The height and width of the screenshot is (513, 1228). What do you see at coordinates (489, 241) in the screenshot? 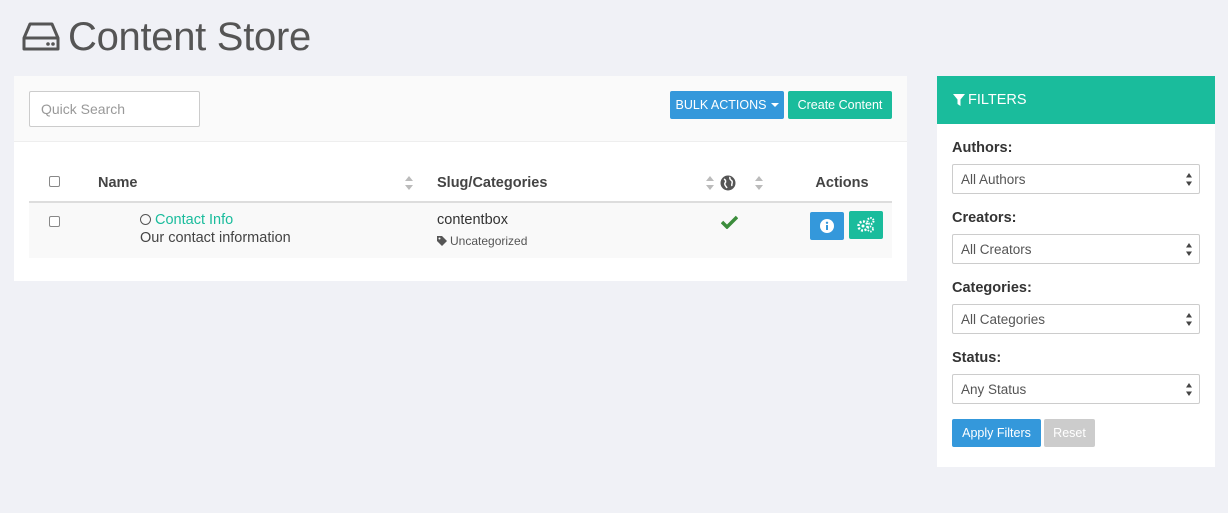
I see `content-category: Uncategorized` at bounding box center [489, 241].